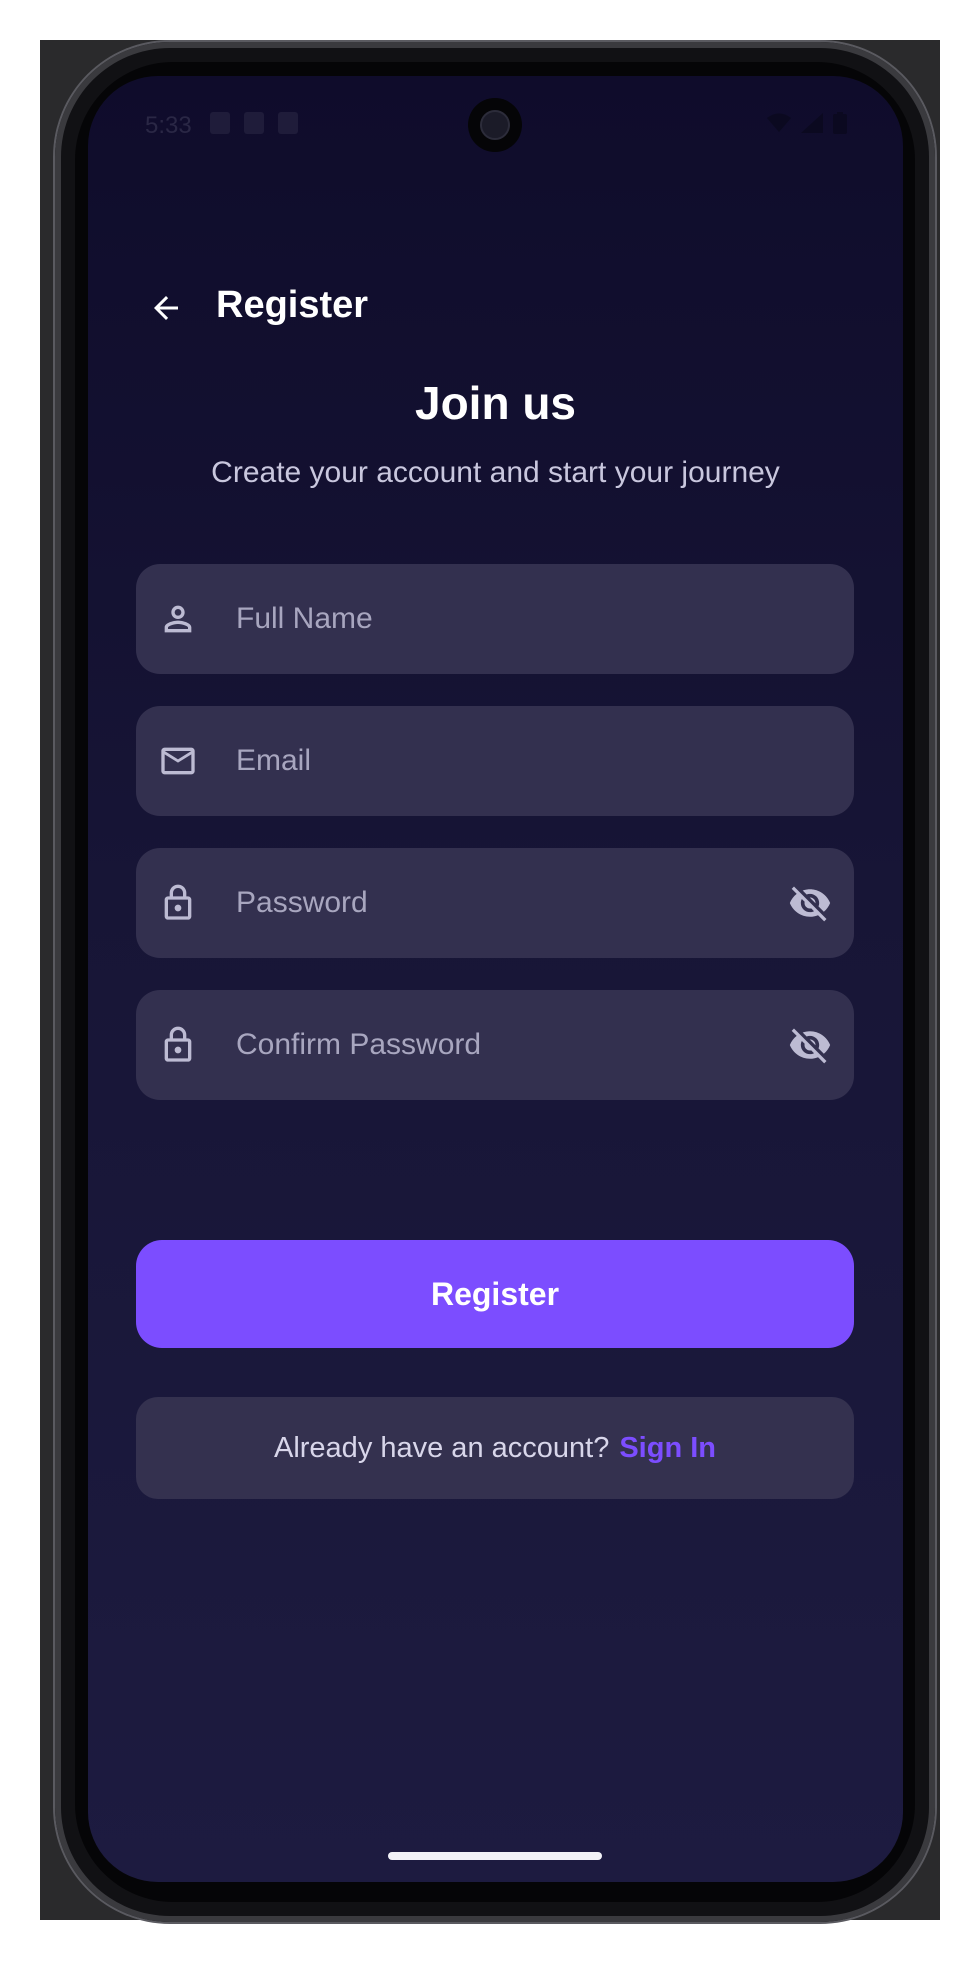 The width and height of the screenshot is (980, 1965). What do you see at coordinates (168, 125) in the screenshot?
I see `status-time: 5:33` at bounding box center [168, 125].